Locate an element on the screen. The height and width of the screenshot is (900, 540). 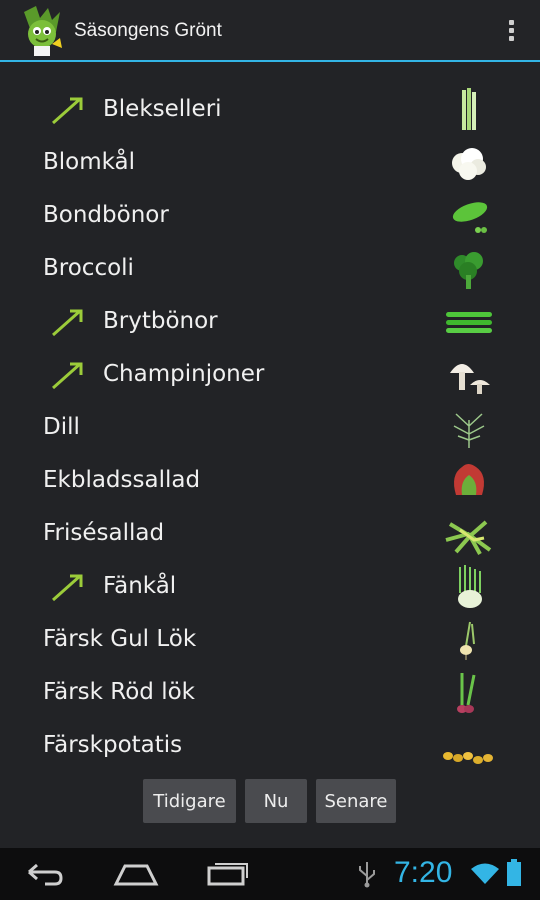
recents-icon is located at coordinates (227, 874).